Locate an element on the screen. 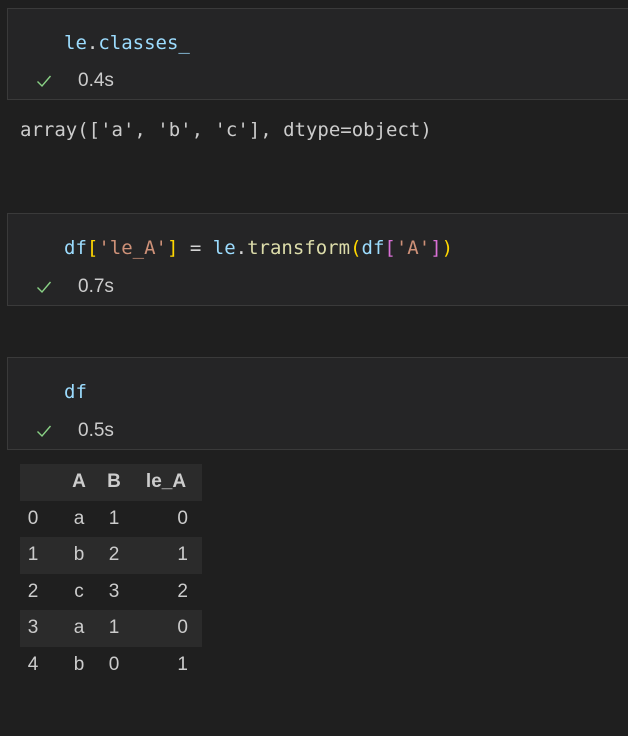  code-token: transform is located at coordinates (299, 248).